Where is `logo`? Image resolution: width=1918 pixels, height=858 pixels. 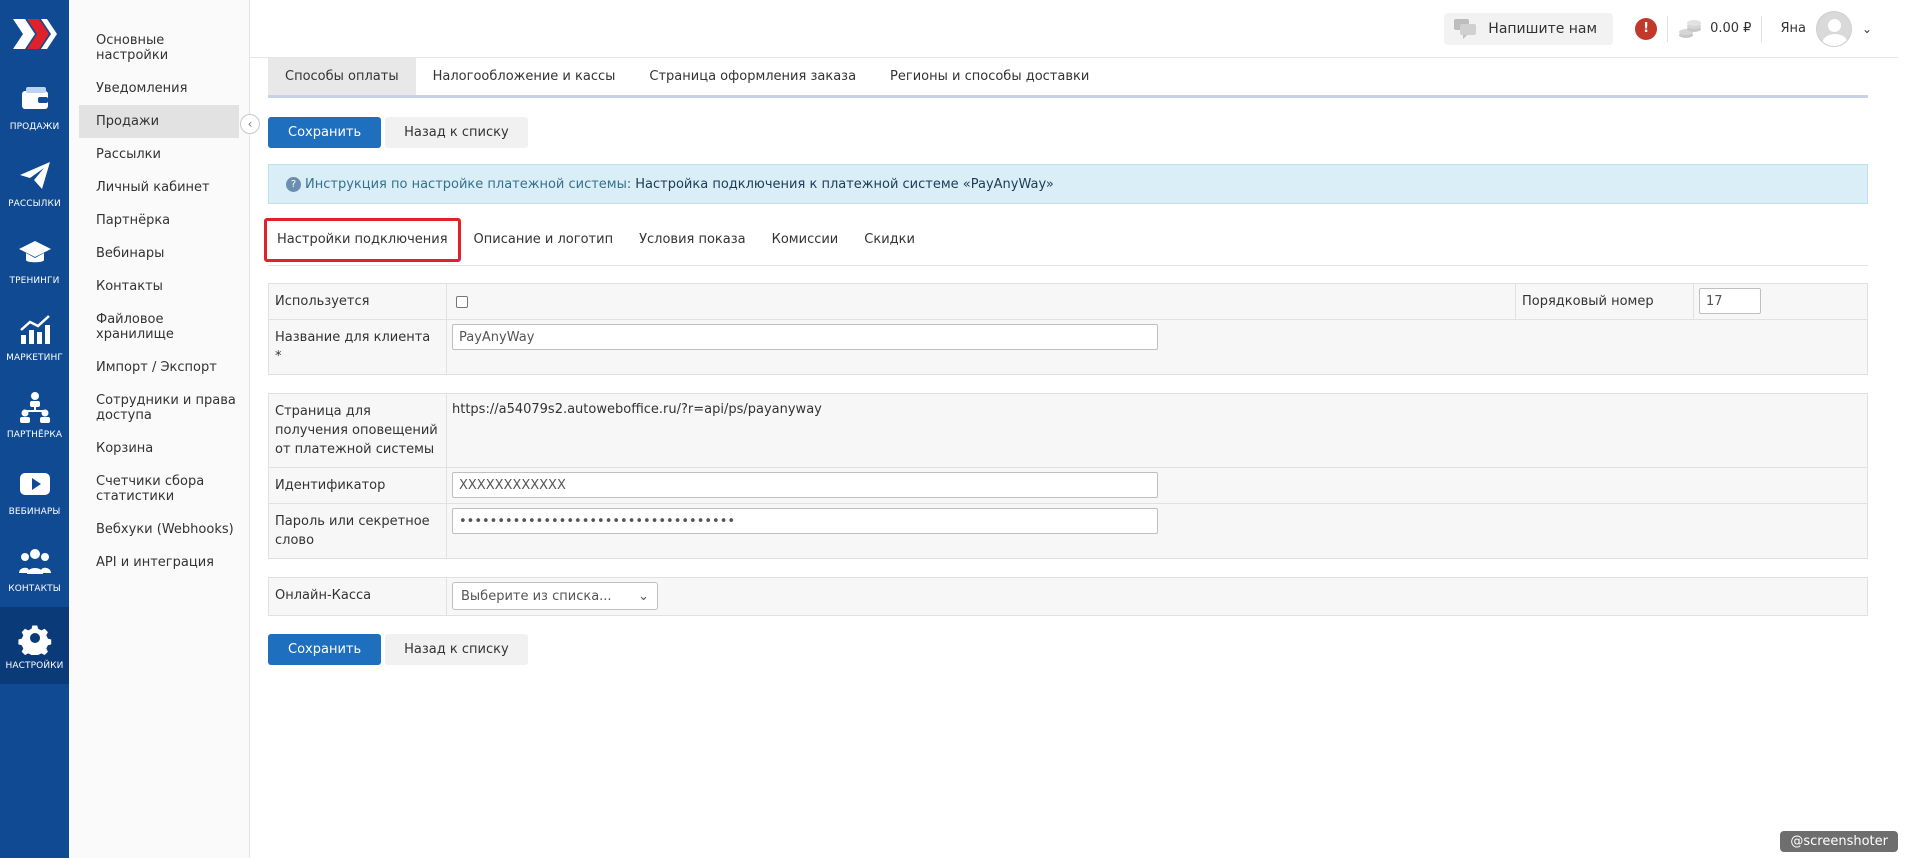 logo is located at coordinates (34, 34).